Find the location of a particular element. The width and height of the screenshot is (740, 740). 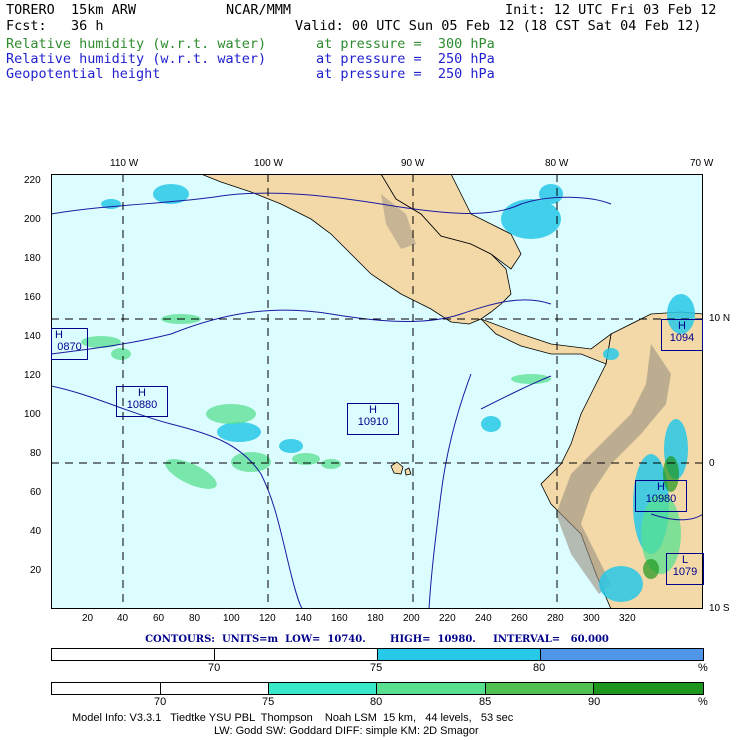

x-tick: 200 is located at coordinates (411, 618).